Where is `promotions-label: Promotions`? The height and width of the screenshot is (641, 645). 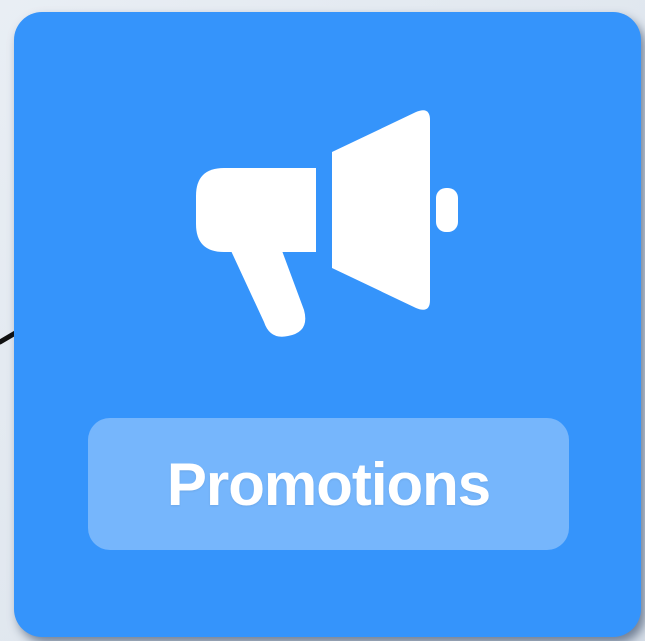
promotions-label: Promotions is located at coordinates (328, 484).